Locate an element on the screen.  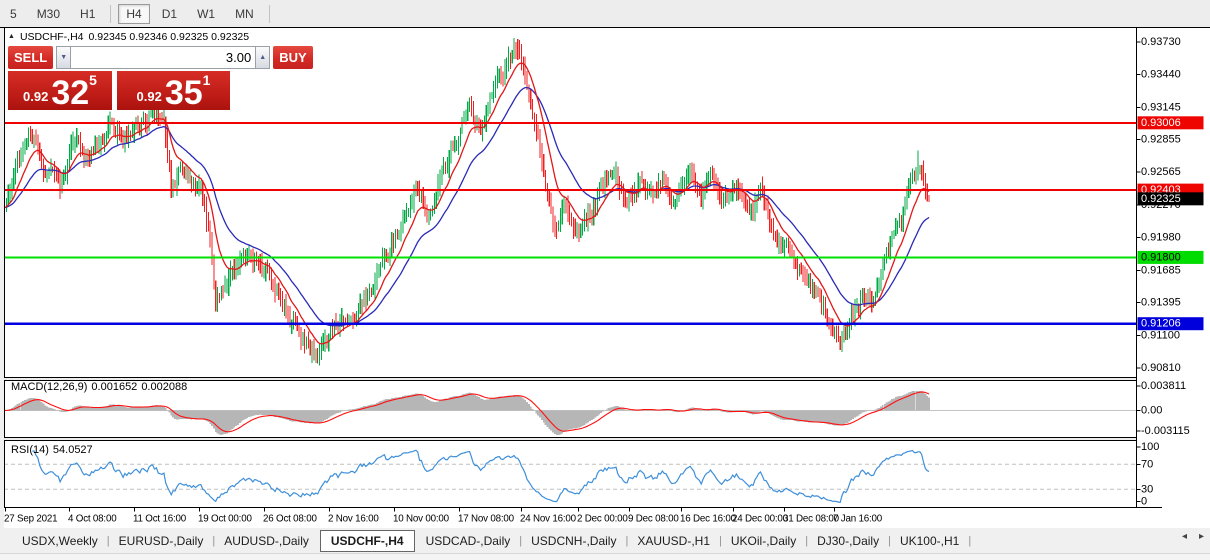
sell-price-pip-digit: 5 is located at coordinates (93, 80).